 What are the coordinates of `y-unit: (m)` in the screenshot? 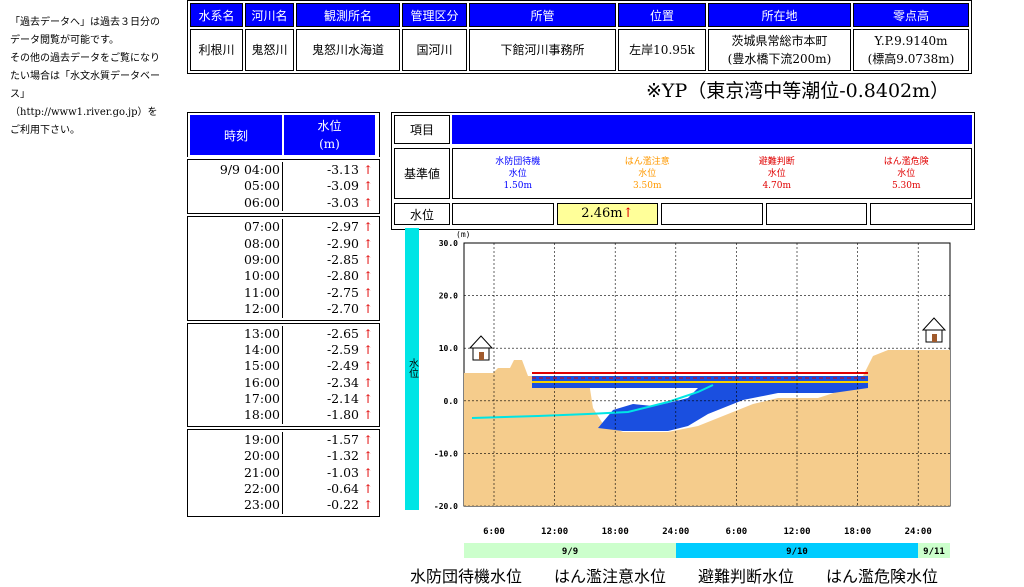 It's located at (463, 234).